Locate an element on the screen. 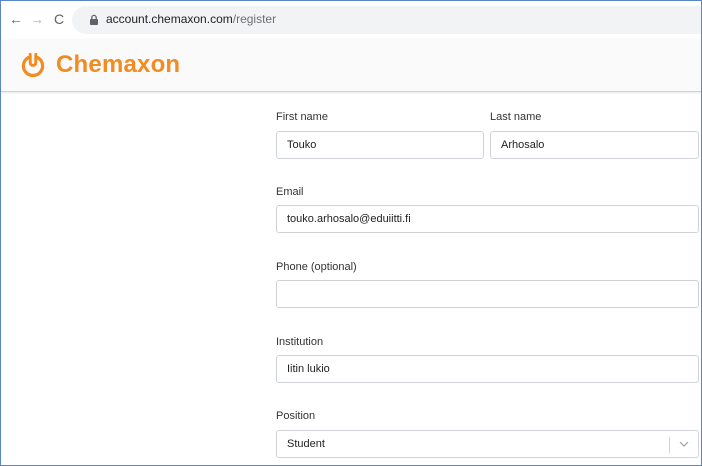  back-button: ← is located at coordinates (16, 19).